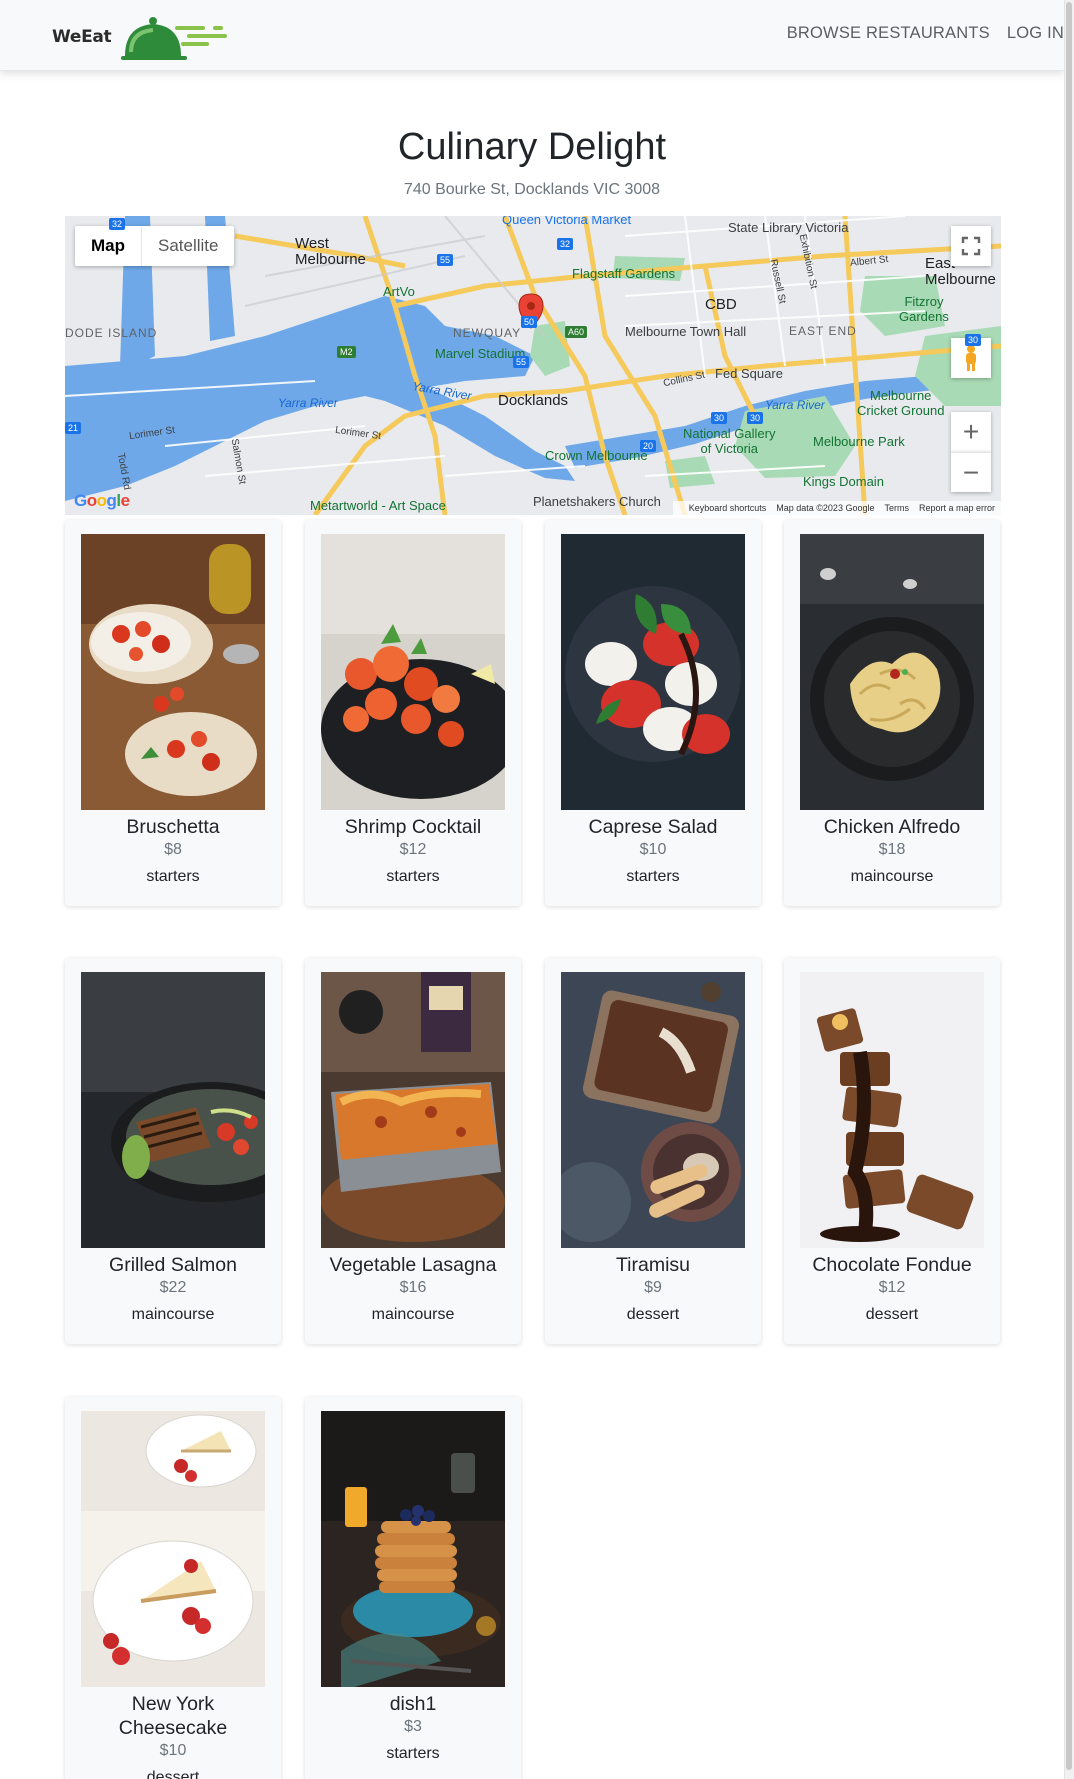 Image resolution: width=1074 pixels, height=1779 pixels. I want to click on map-label-artvo: ArtVo, so click(399, 291).